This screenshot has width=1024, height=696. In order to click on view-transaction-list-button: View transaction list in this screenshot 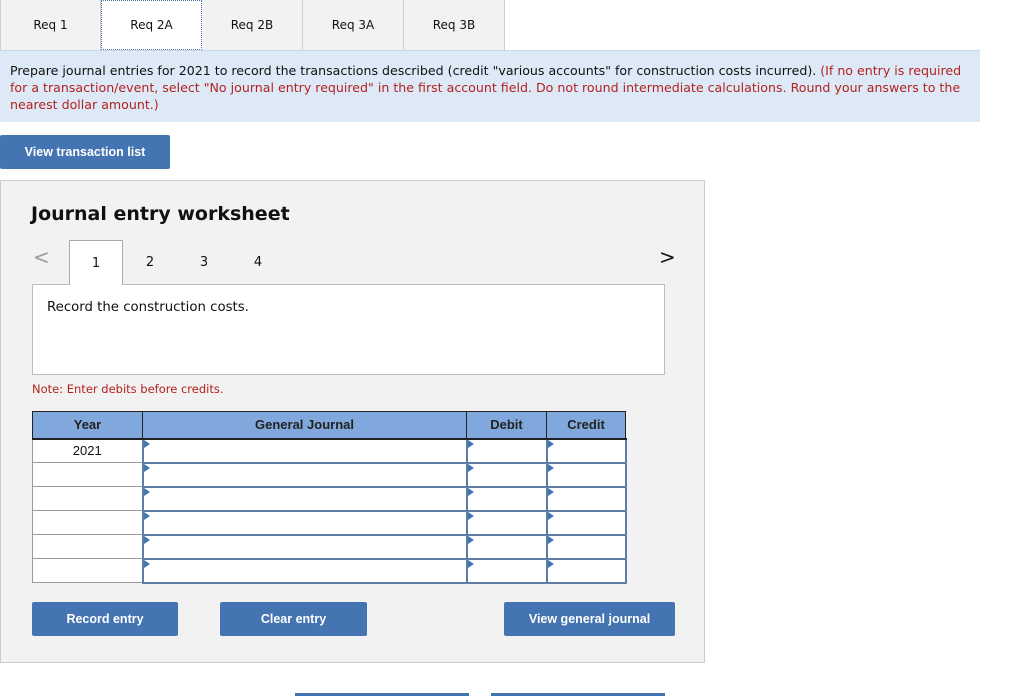, I will do `click(85, 152)`.